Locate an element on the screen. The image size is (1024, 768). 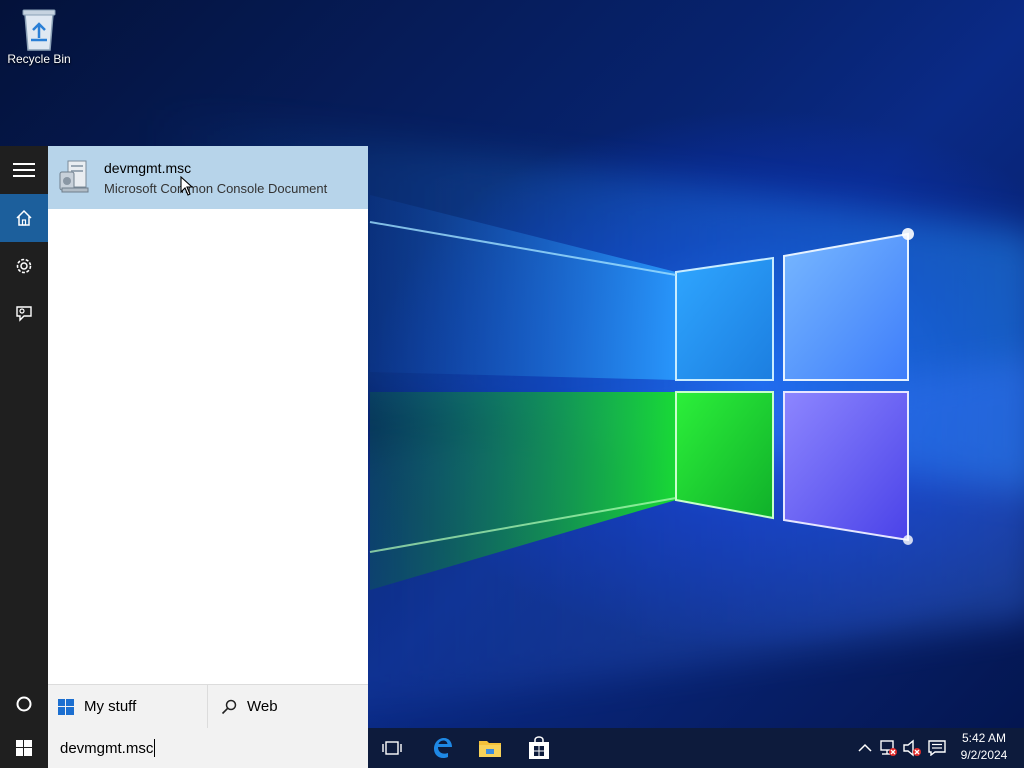
task-view-button is located at coordinates (392, 748).